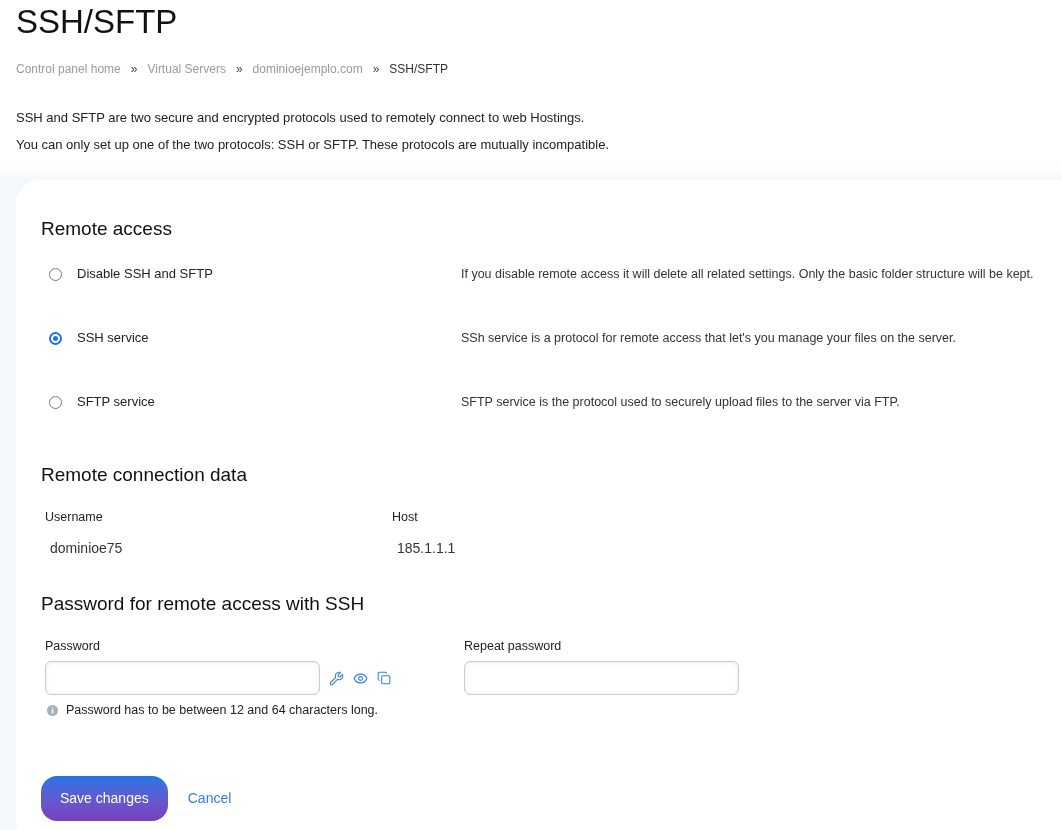  I want to click on radio-label: SSH service, so click(113, 338).